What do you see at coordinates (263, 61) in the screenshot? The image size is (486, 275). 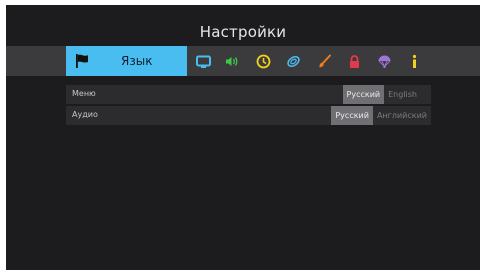 I see `clock-icon` at bounding box center [263, 61].